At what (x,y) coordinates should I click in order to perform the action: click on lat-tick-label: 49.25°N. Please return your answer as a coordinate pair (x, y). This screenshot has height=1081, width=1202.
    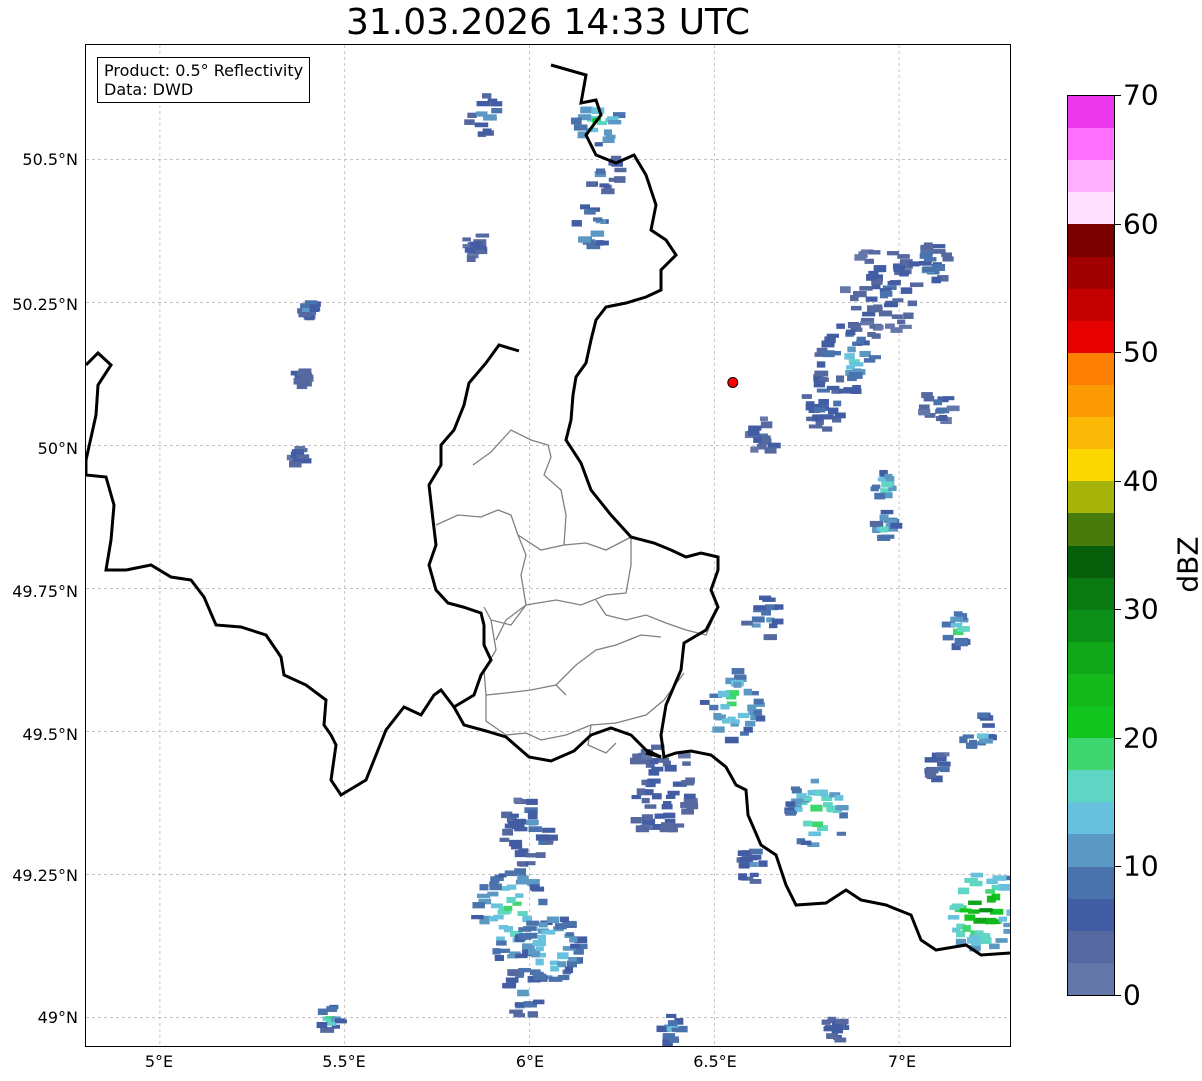
    Looking at the image, I should click on (45, 875).